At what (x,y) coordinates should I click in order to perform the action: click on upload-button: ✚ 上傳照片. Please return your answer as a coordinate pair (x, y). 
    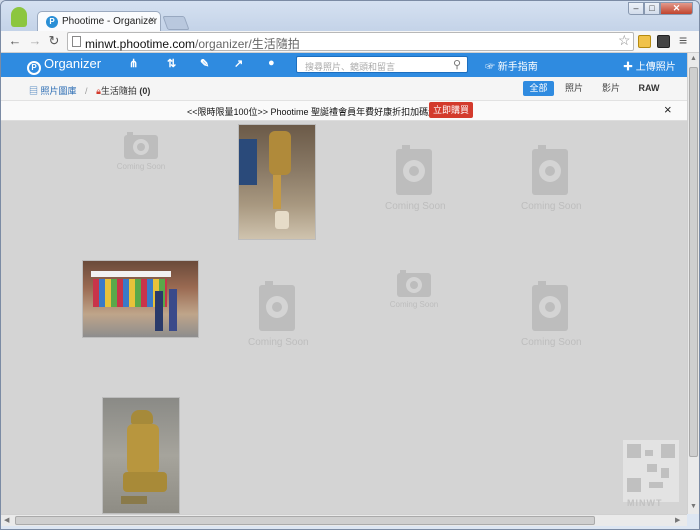
    Looking at the image, I should click on (649, 65).